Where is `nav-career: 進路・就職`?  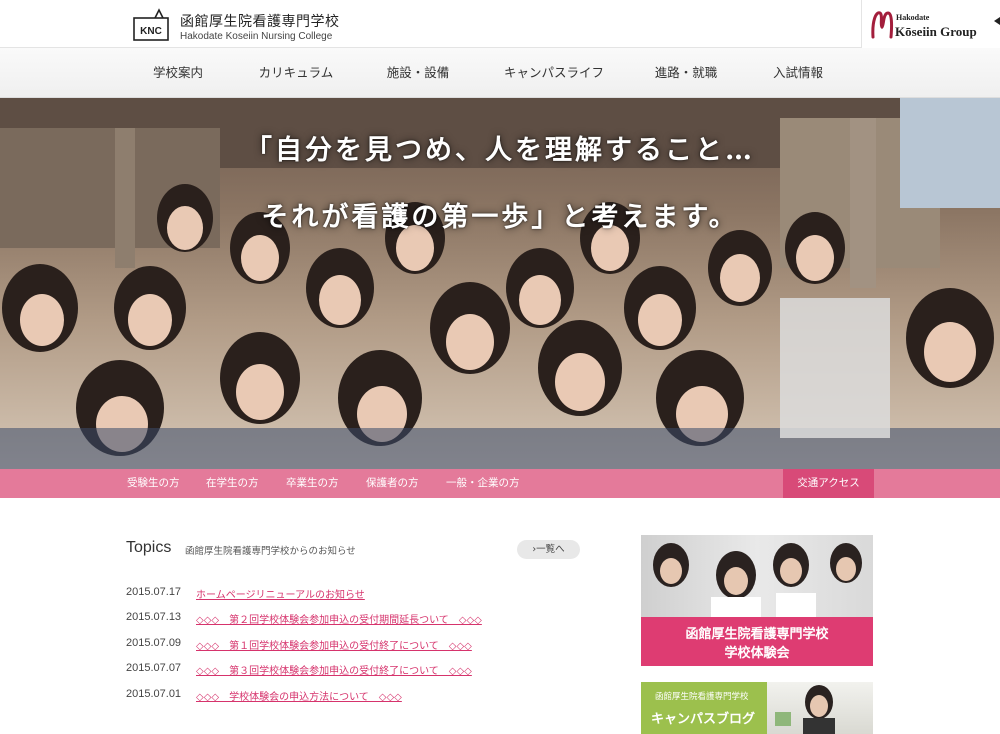
nav-career: 進路・就職 is located at coordinates (686, 73).